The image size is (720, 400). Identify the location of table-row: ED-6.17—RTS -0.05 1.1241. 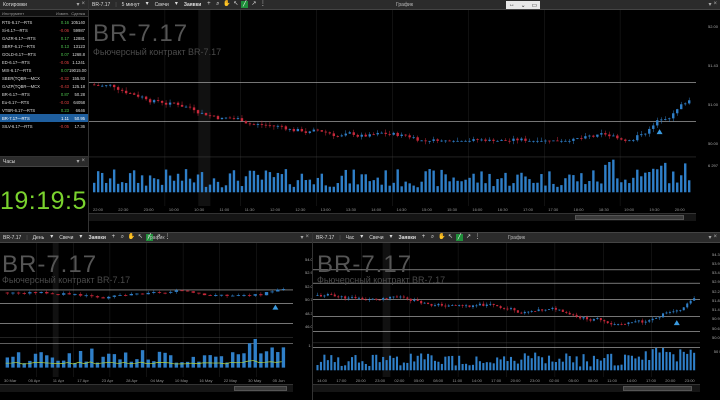
(44, 62).